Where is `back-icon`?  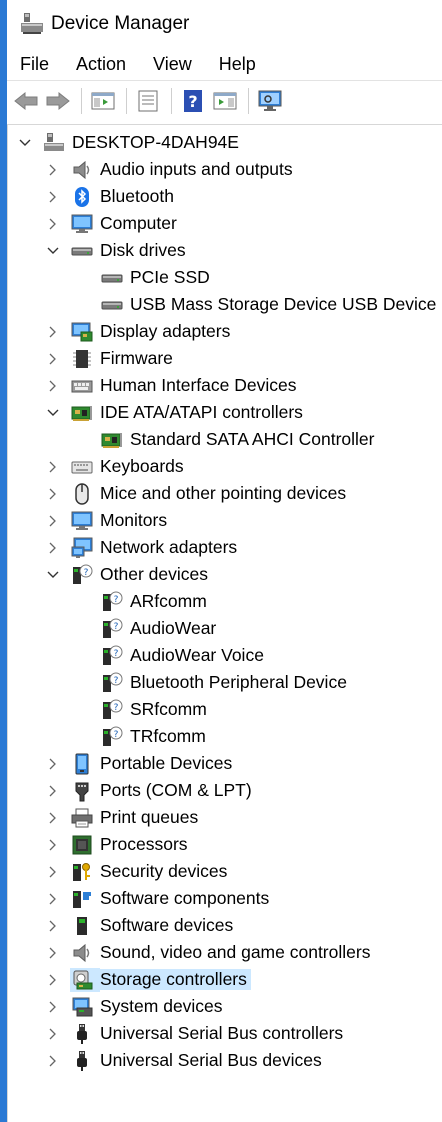 back-icon is located at coordinates (26, 101).